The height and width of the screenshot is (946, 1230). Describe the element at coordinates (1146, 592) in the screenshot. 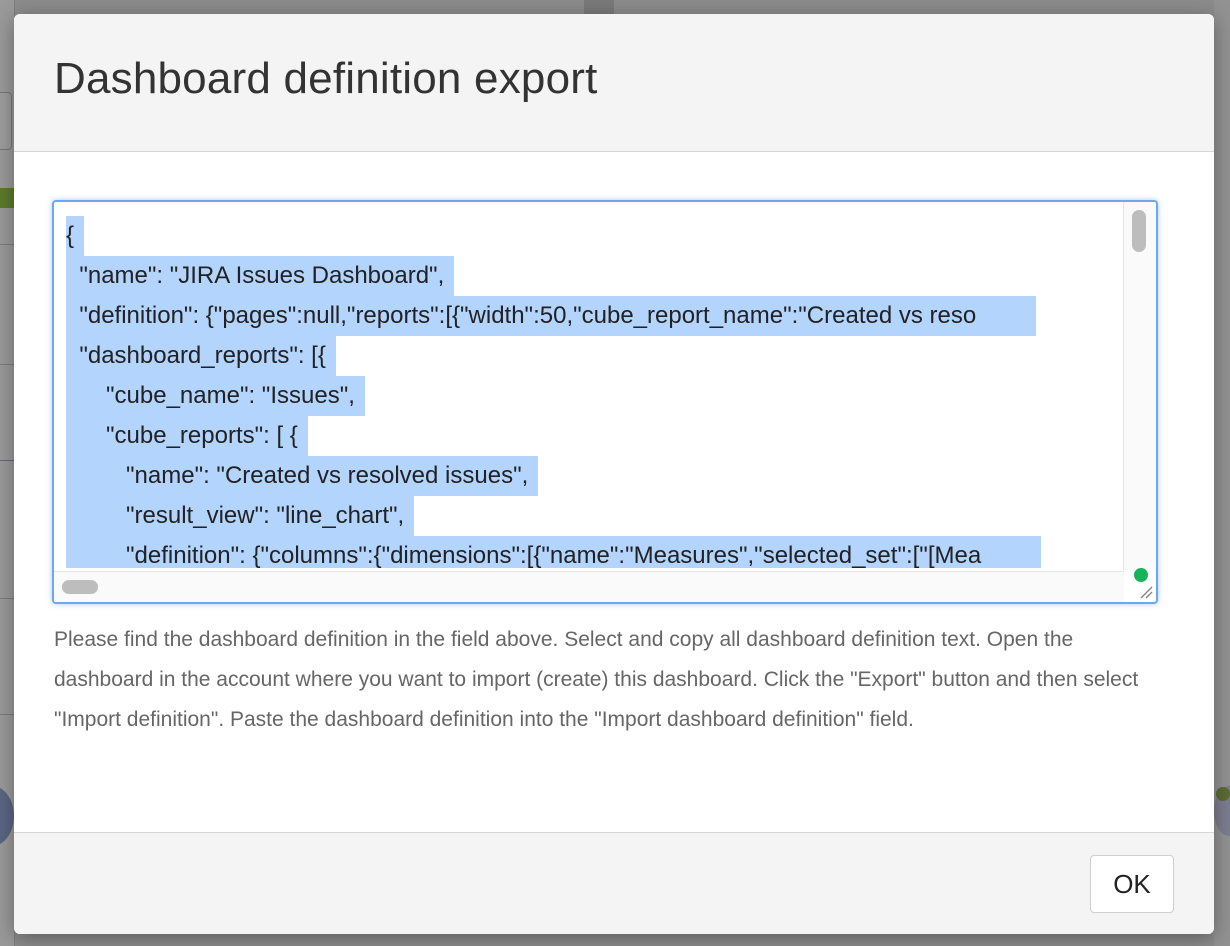

I see `resize-handle-icon` at that location.